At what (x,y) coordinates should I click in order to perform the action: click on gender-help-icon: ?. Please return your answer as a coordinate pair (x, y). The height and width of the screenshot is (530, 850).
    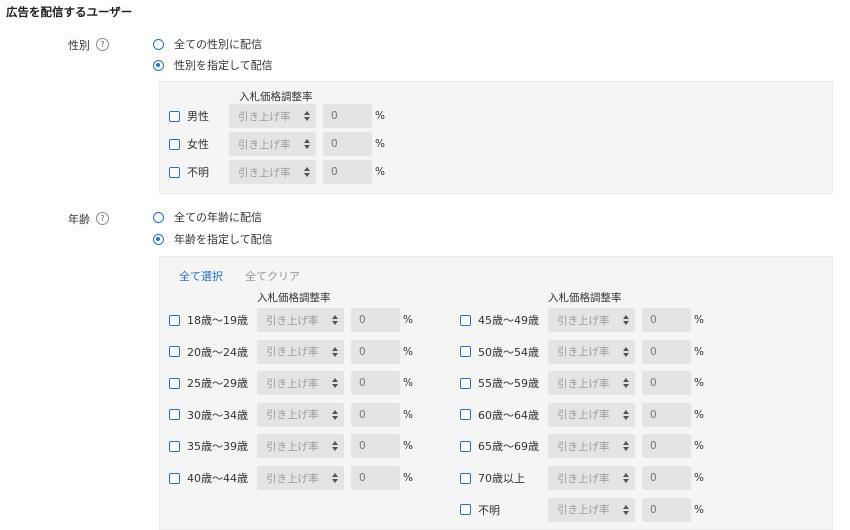
    Looking at the image, I should click on (102, 44).